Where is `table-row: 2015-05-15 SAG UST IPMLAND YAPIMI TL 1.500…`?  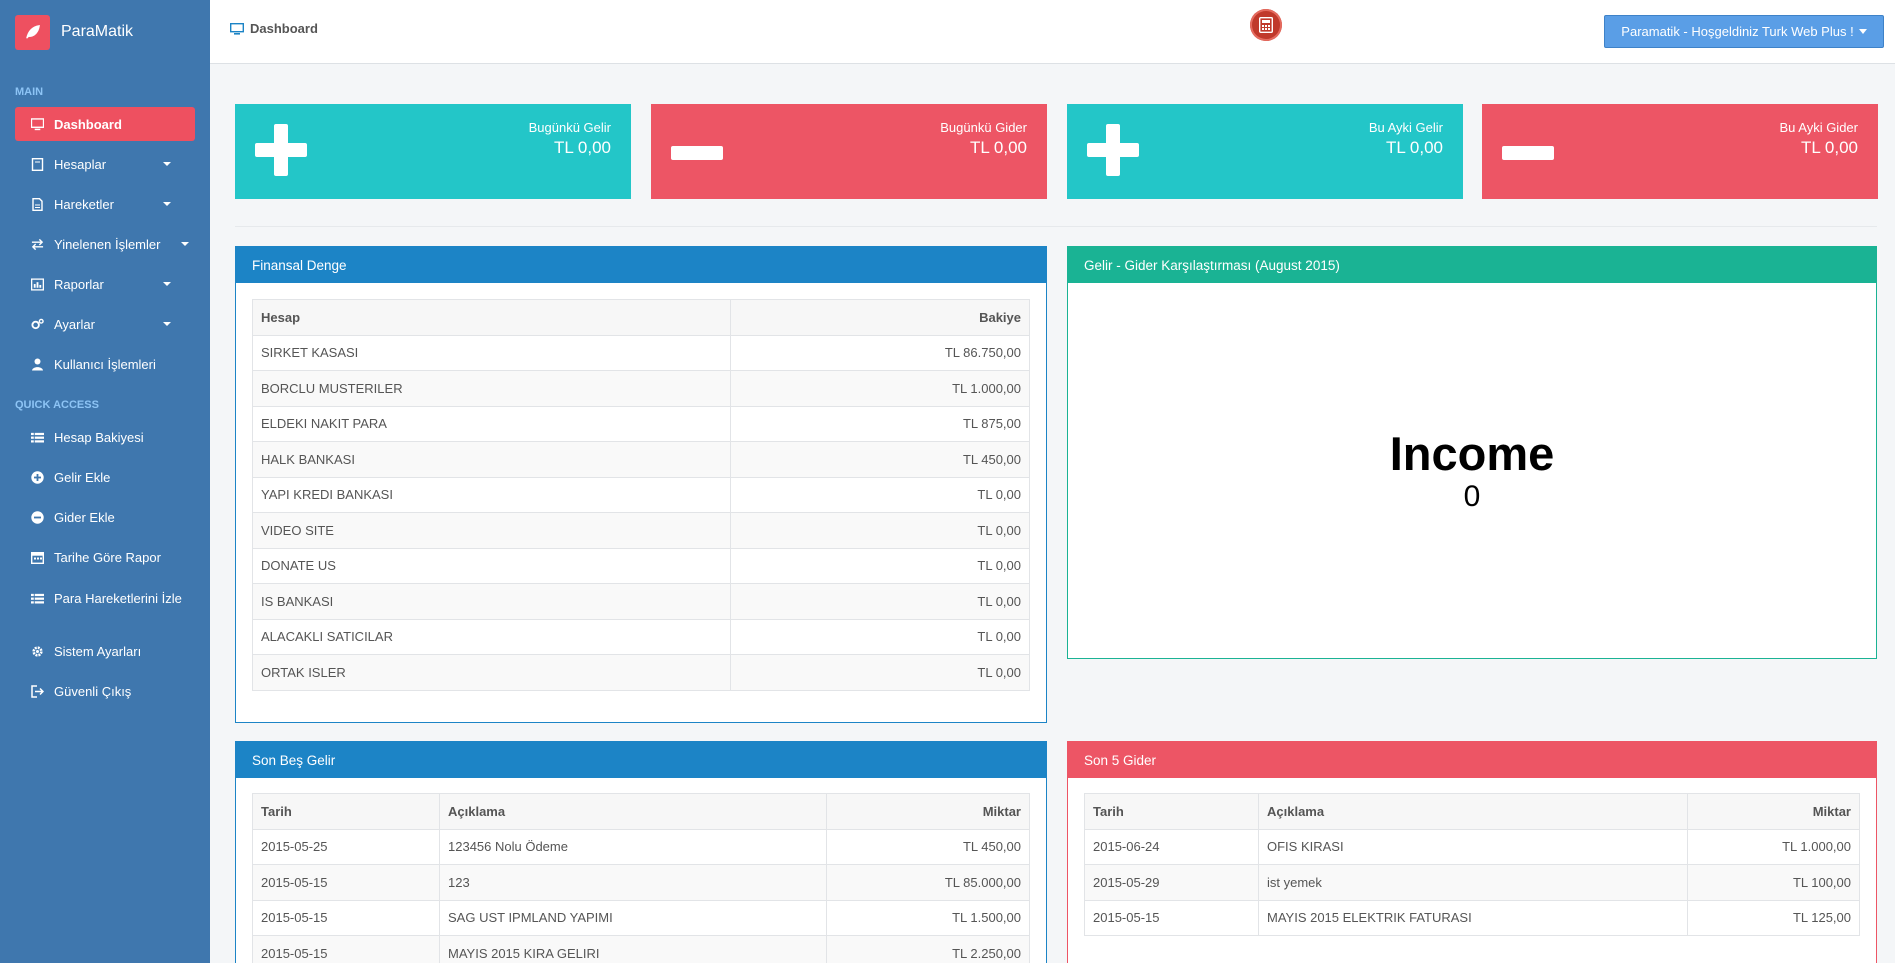
table-row: 2015-05-15 SAG UST IPMLAND YAPIMI TL 1.500… is located at coordinates (641, 917).